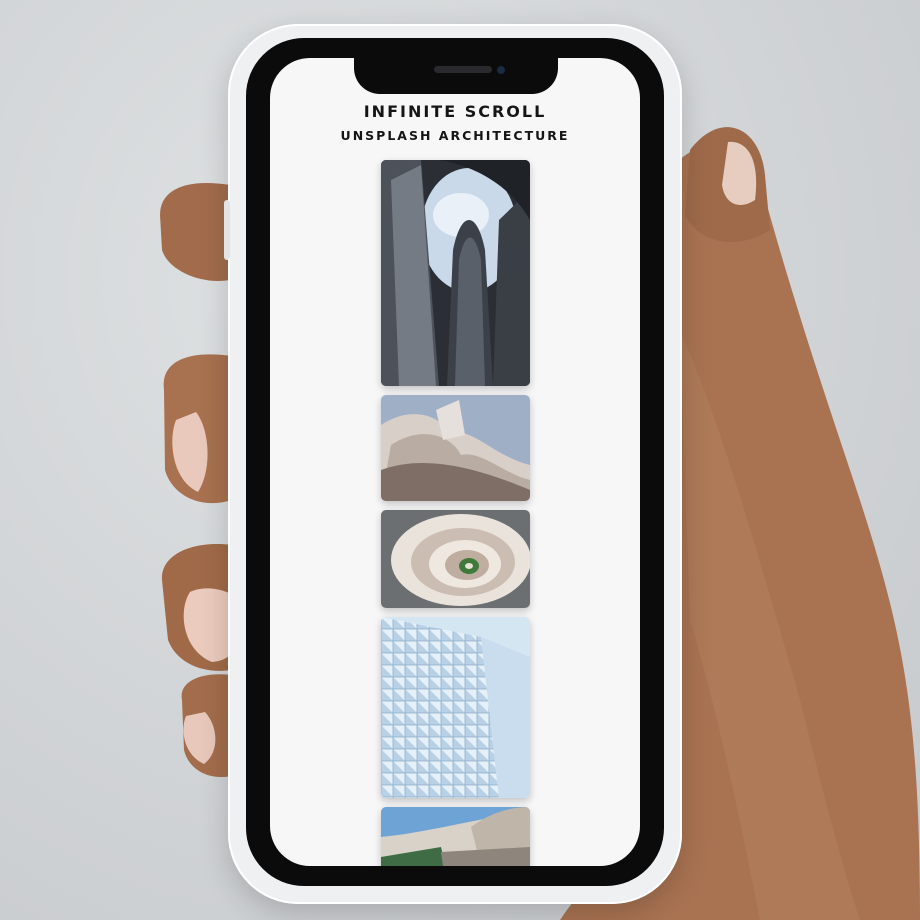 The image size is (920, 920). What do you see at coordinates (455, 135) in the screenshot?
I see `app-subtitle: UNSPLASH ARCHITECTURE` at bounding box center [455, 135].